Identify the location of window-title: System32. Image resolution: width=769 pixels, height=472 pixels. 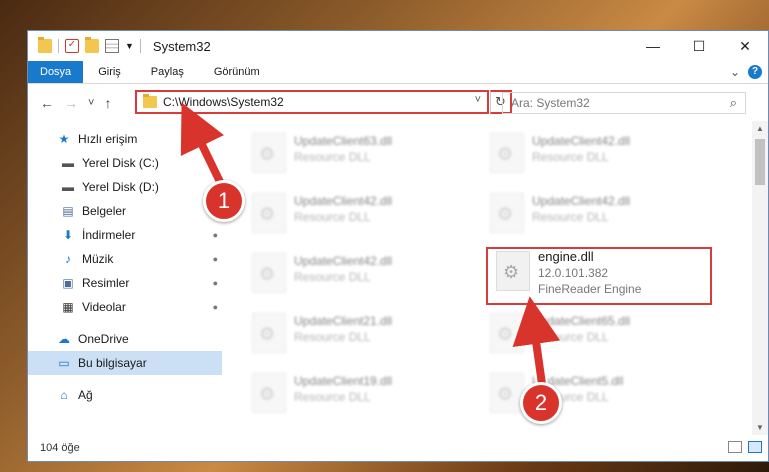
(181, 46).